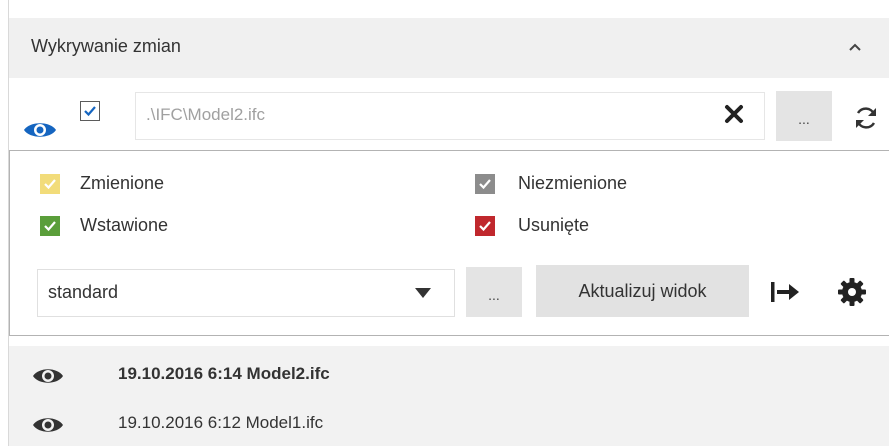 The height and width of the screenshot is (446, 889). What do you see at coordinates (224, 373) in the screenshot?
I see `version-label: 19.10.2016 6:14 Model2.ifc` at bounding box center [224, 373].